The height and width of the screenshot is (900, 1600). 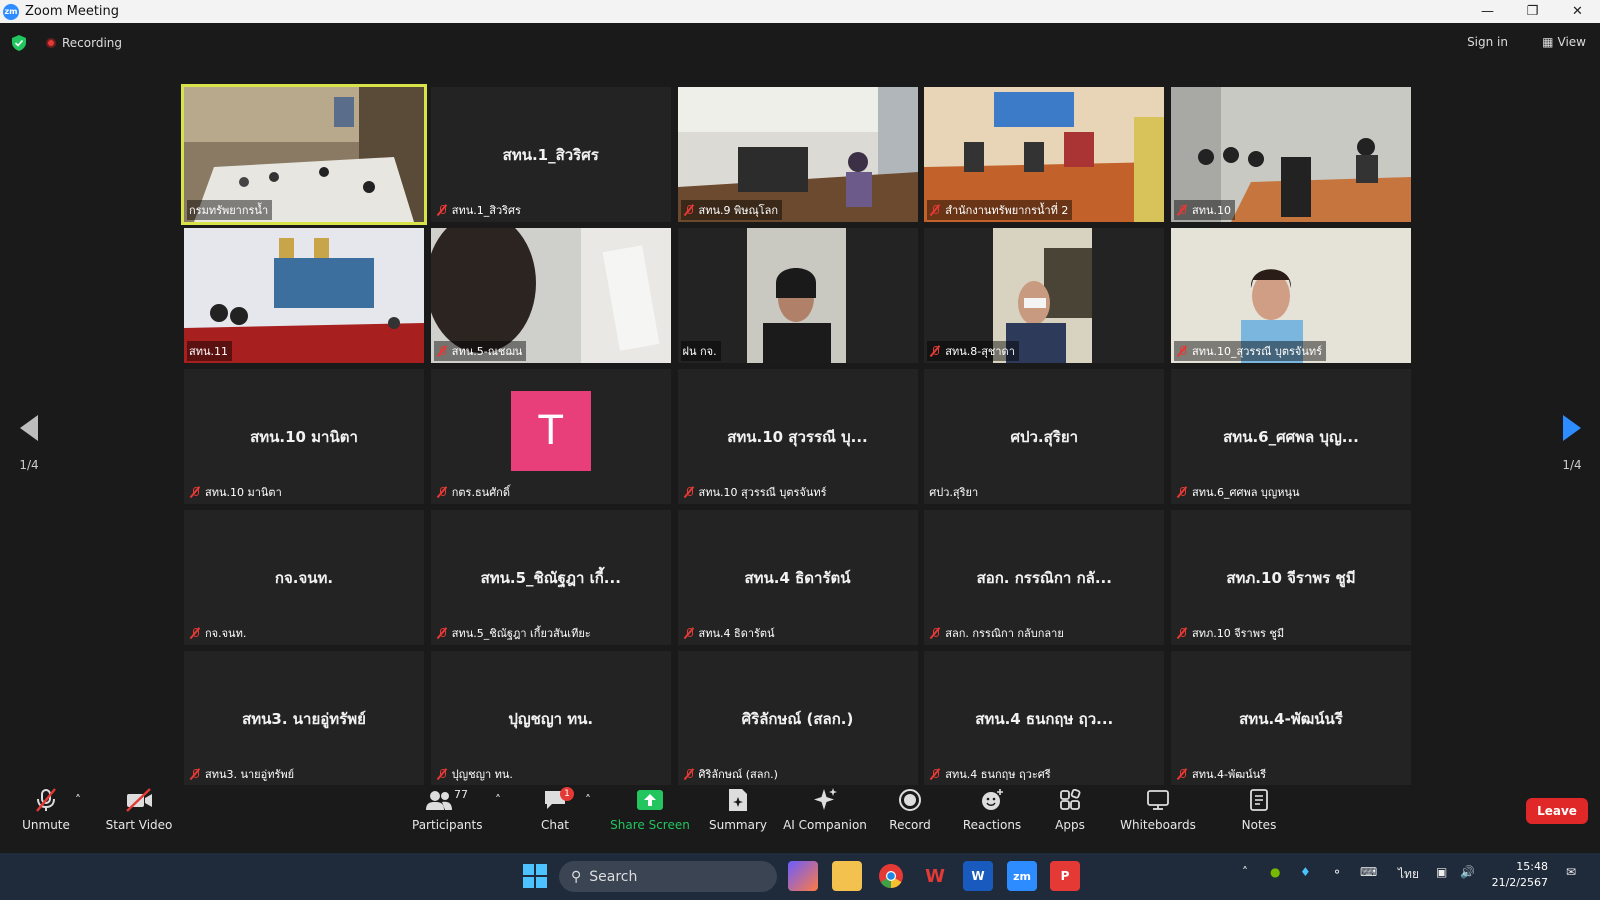 I want to click on unmute-button: Unmute, so click(x=46, y=808).